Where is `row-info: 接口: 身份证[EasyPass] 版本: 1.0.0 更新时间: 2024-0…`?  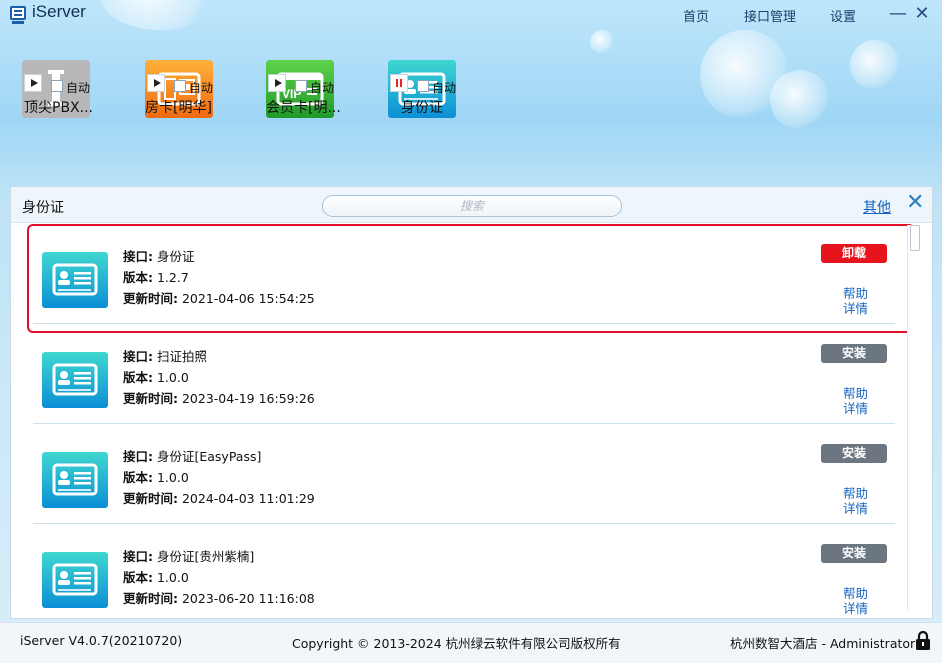 row-info: 接口: 身份证[EasyPass] 版本: 1.0.0 更新时间: 2024-0… is located at coordinates (219, 477).